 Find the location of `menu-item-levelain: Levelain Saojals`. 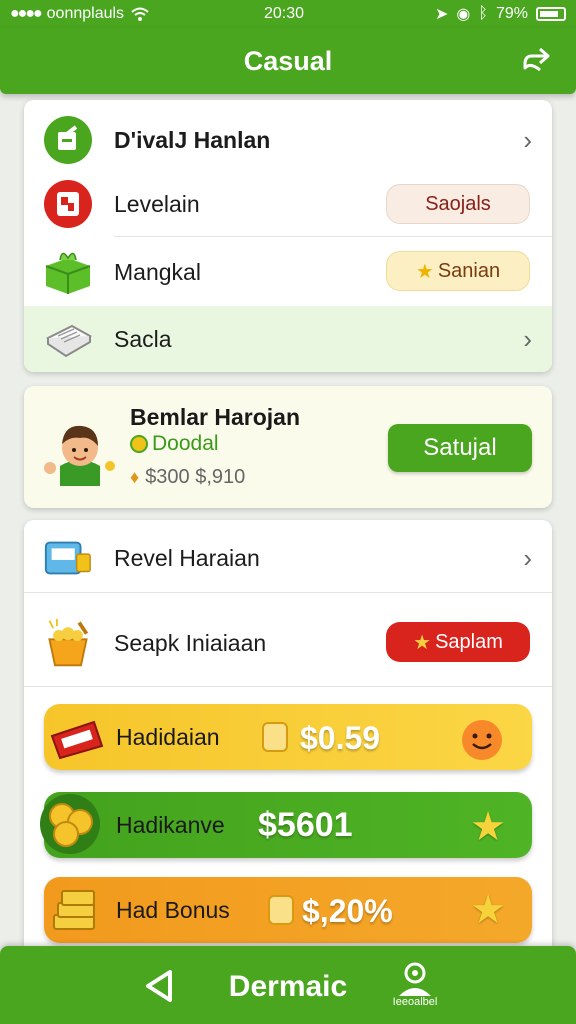

menu-item-levelain: Levelain Saojals is located at coordinates (288, 204).